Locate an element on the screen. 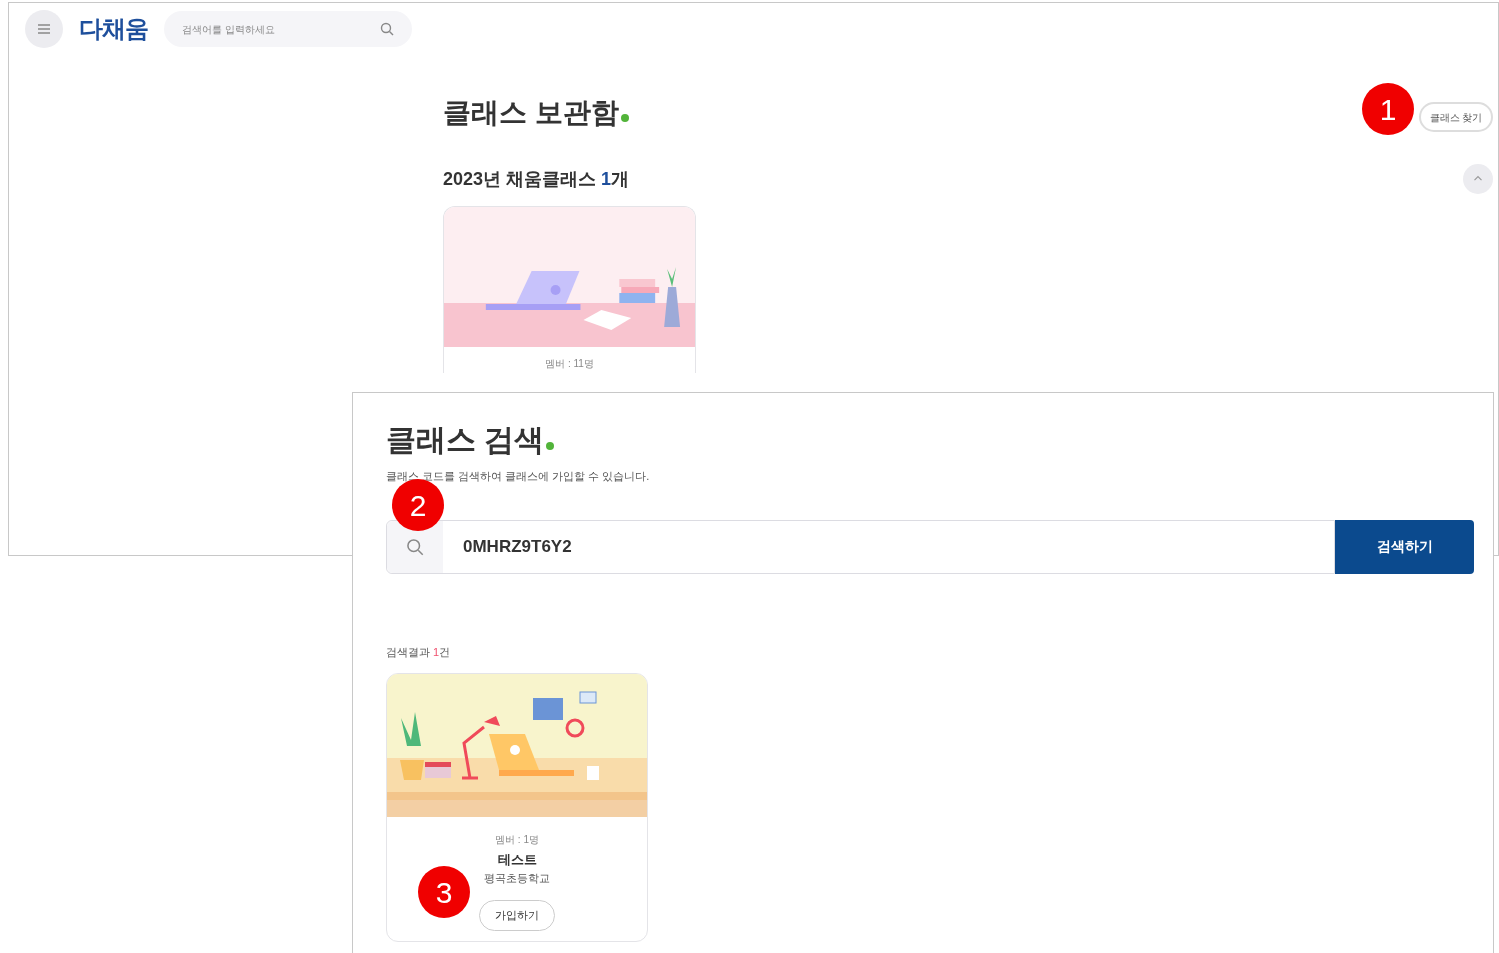 Image resolution: width=1499 pixels, height=953 pixels. school-name: 평곡초등학교 is located at coordinates (517, 878).